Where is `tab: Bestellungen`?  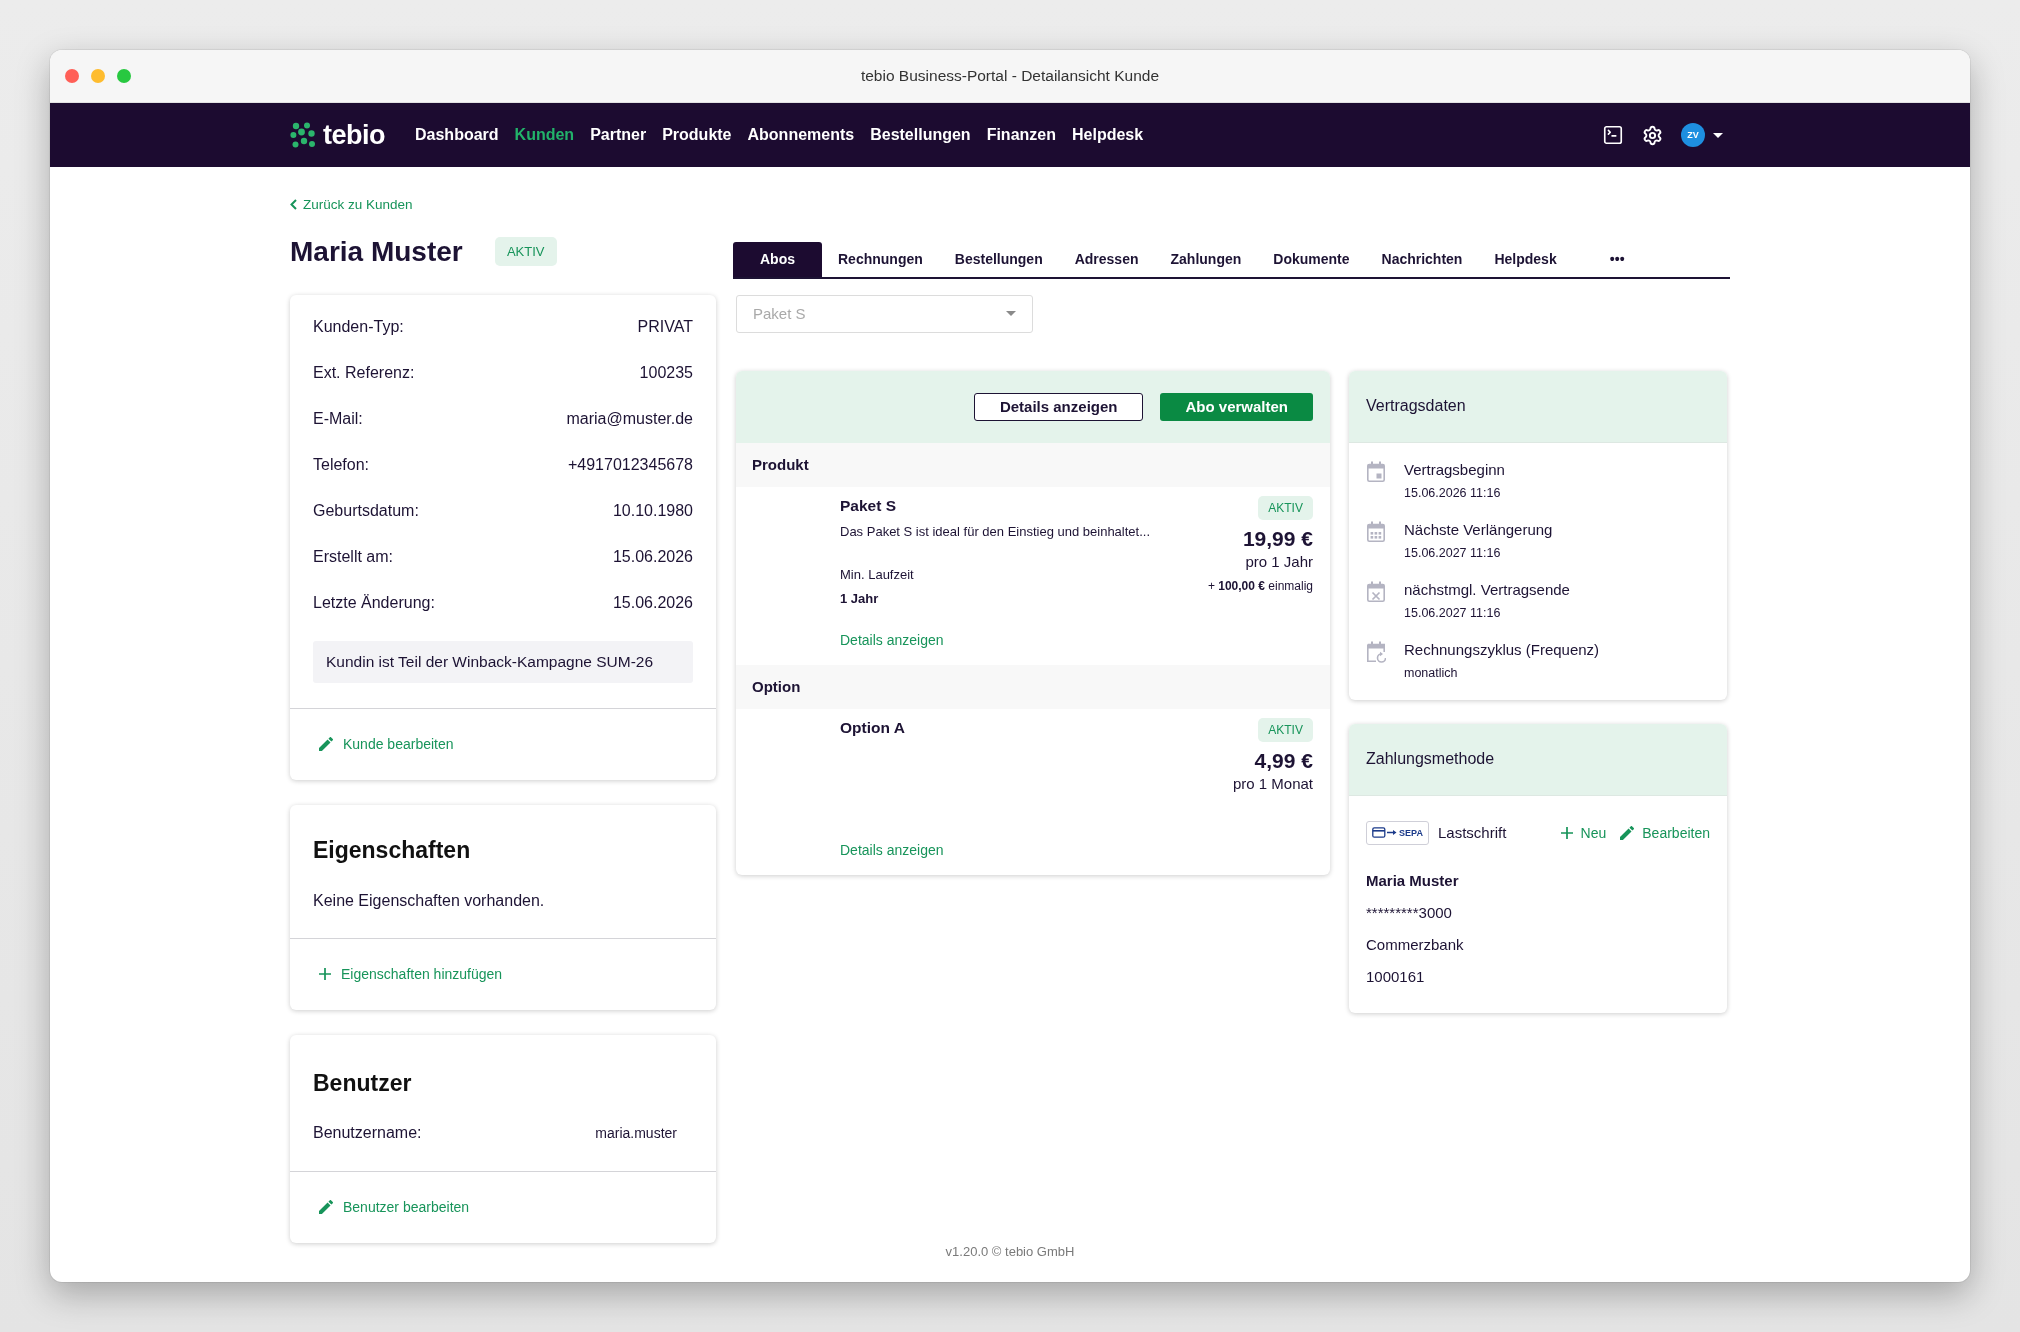
tab: Bestellungen is located at coordinates (998, 259).